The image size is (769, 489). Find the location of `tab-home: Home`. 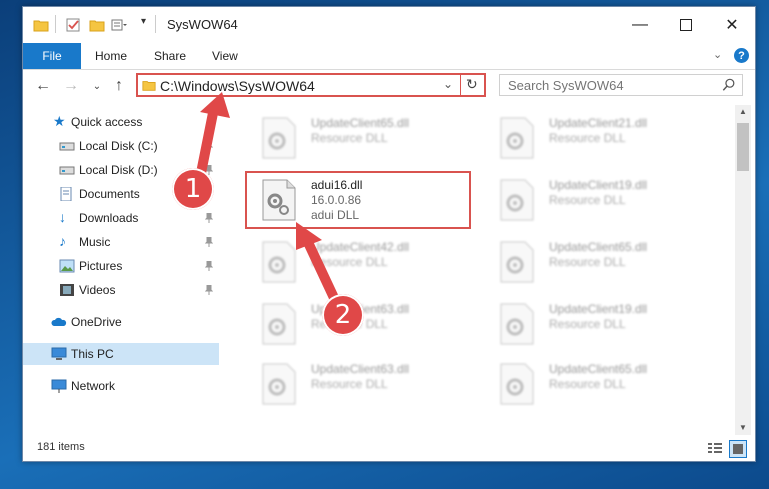

tab-home: Home is located at coordinates (111, 56).